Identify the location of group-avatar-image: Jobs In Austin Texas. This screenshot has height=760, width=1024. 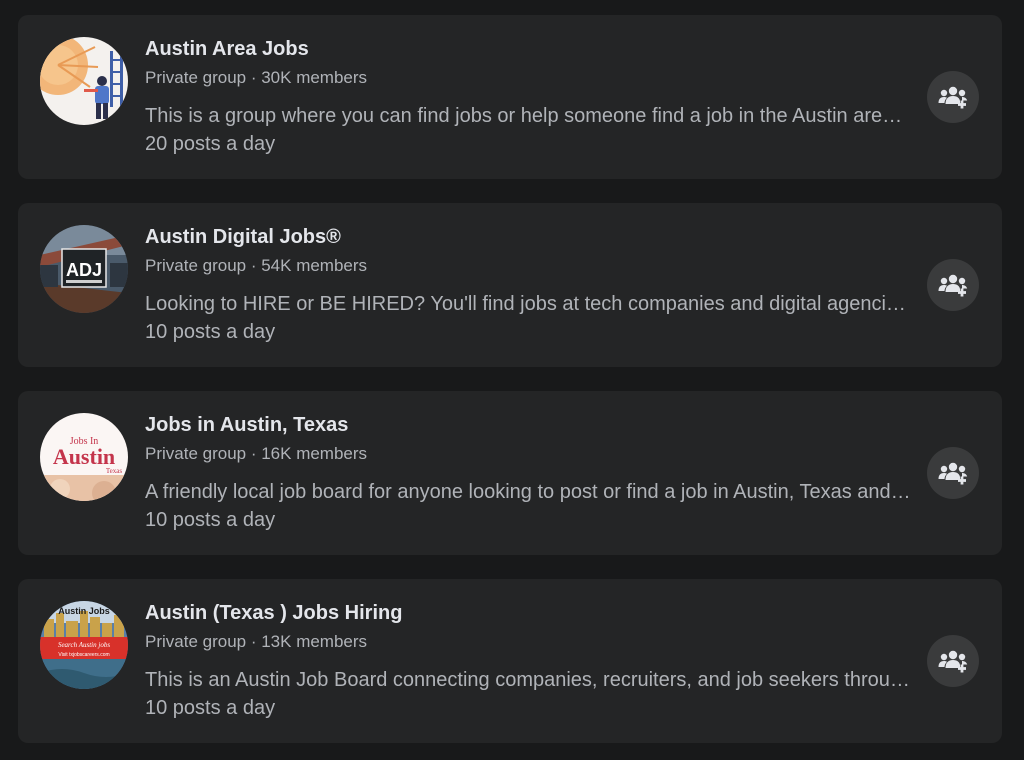
(84, 457).